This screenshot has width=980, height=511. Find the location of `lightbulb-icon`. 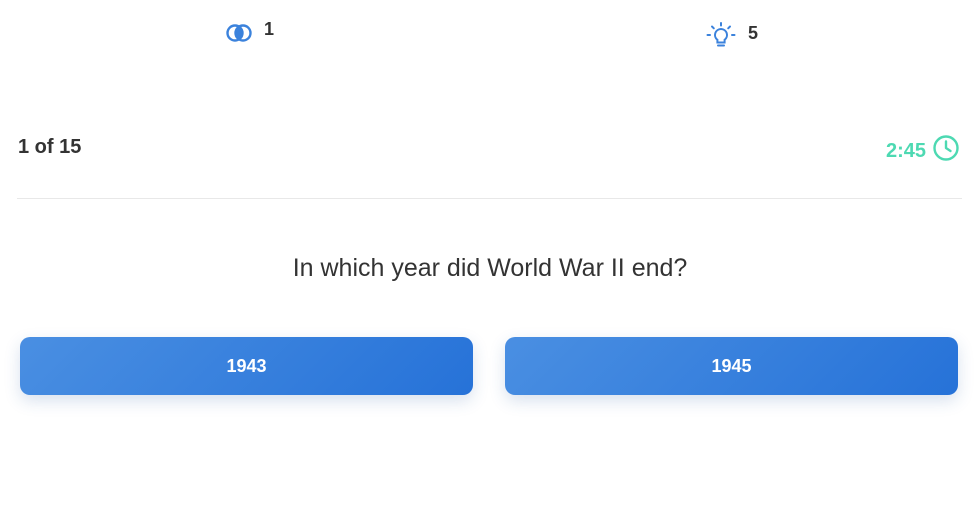

lightbulb-icon is located at coordinates (721, 36).